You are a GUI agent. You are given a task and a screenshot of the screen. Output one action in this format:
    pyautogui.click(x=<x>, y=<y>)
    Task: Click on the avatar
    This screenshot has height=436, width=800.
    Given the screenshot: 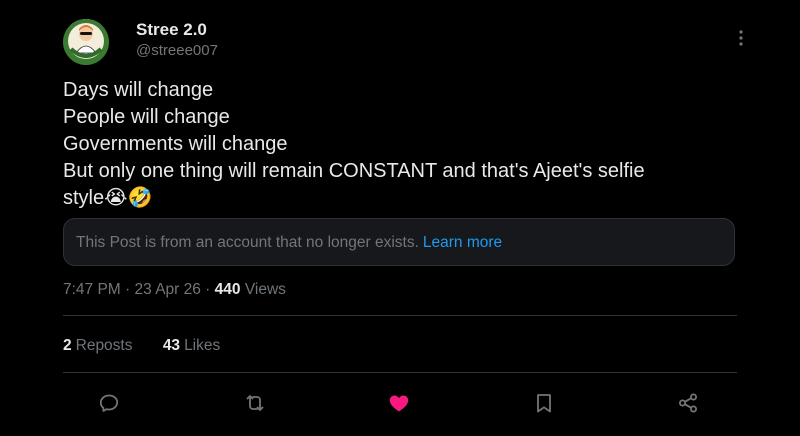 What is the action you would take?
    pyautogui.click(x=86, y=42)
    